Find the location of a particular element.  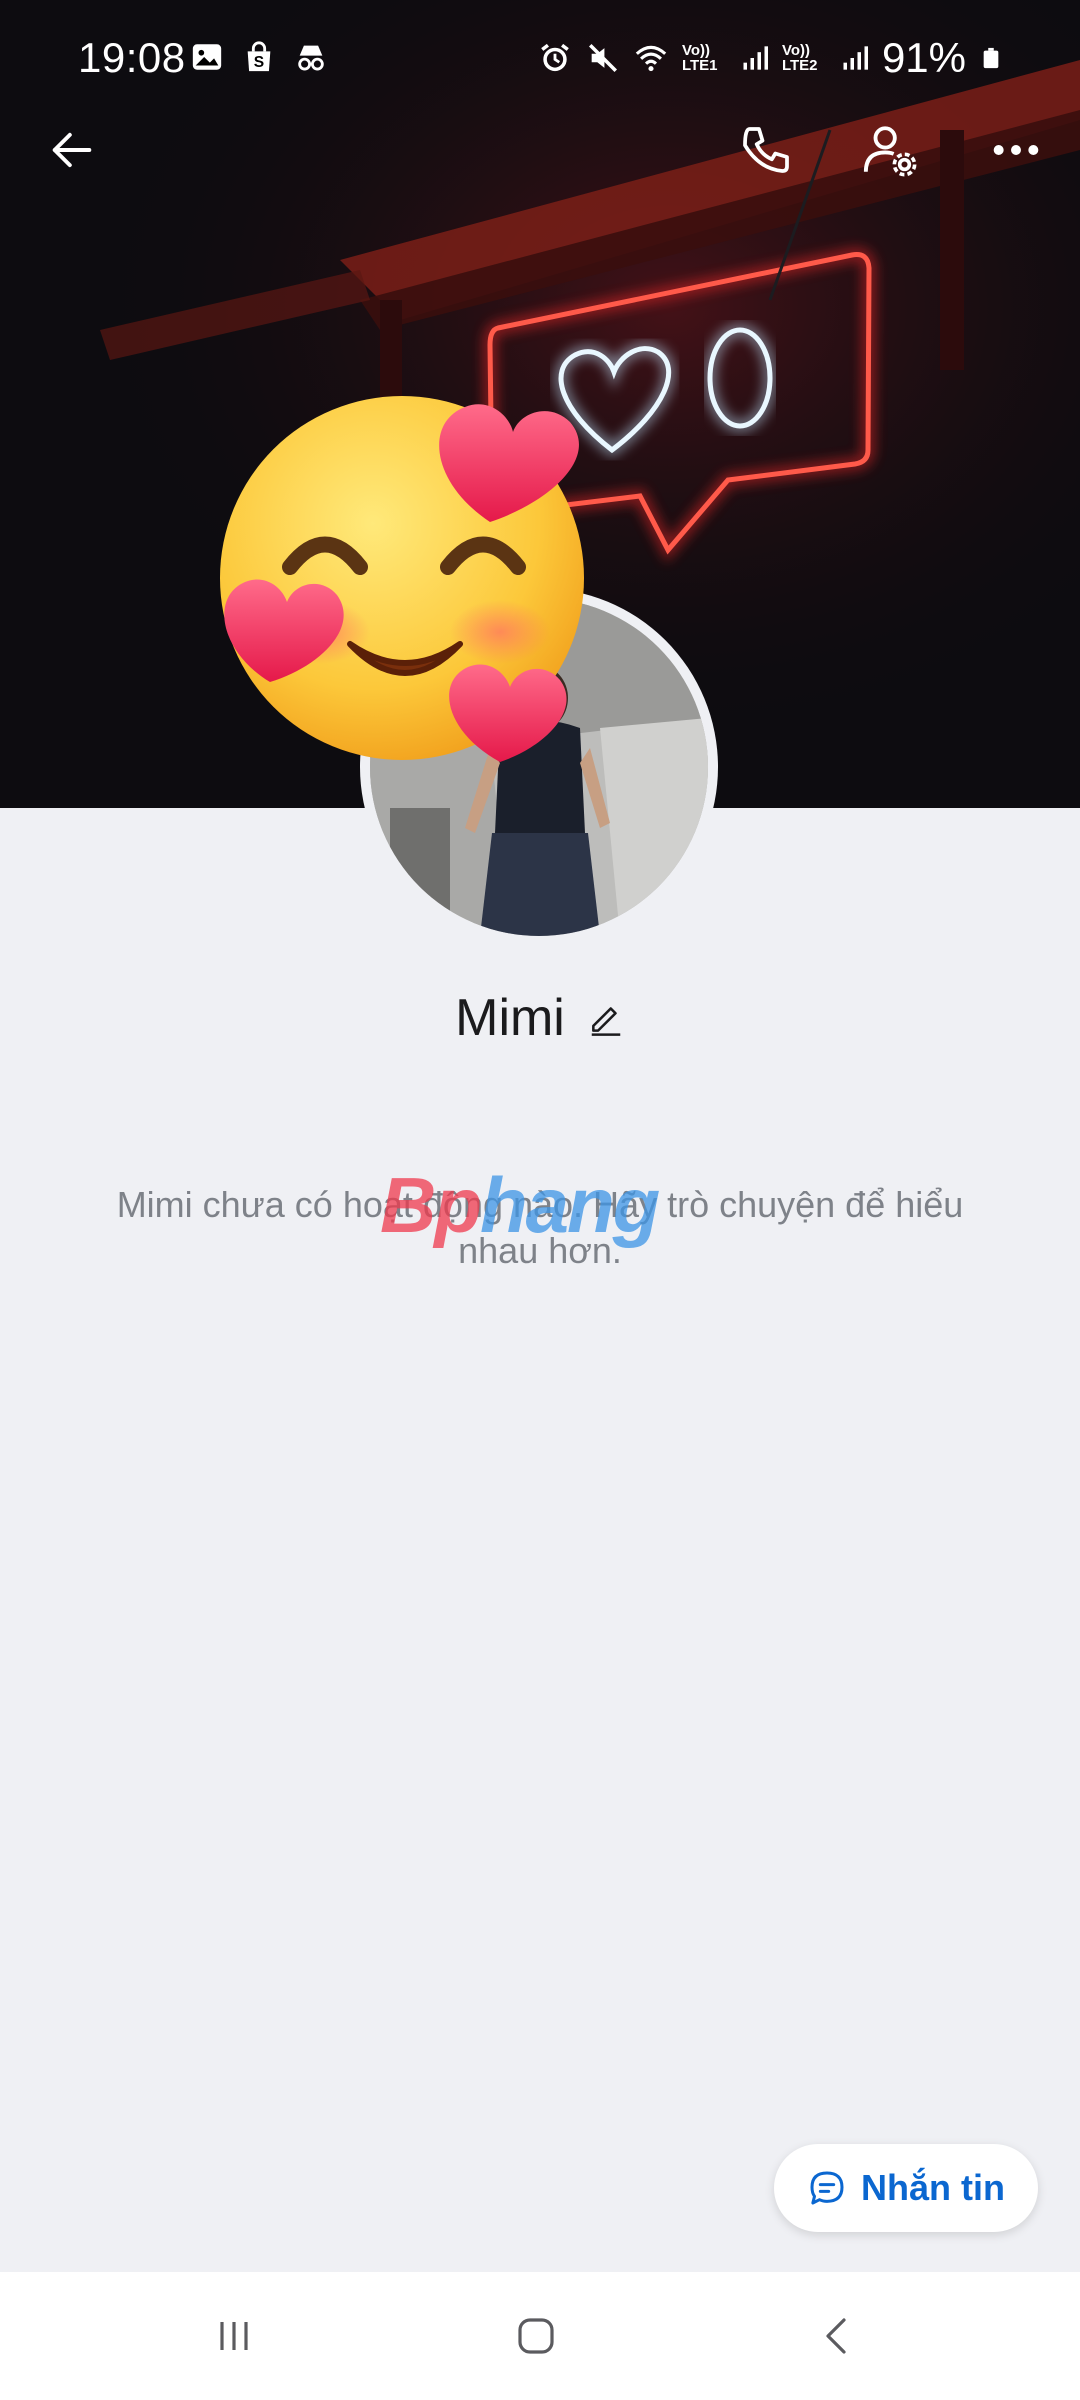

alarm-icon is located at coordinates (555, 57).